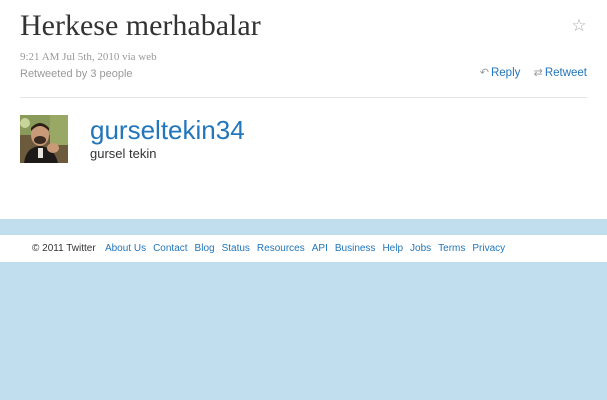  I want to click on retweet-count: Retweeted by 3 people, so click(76, 74).